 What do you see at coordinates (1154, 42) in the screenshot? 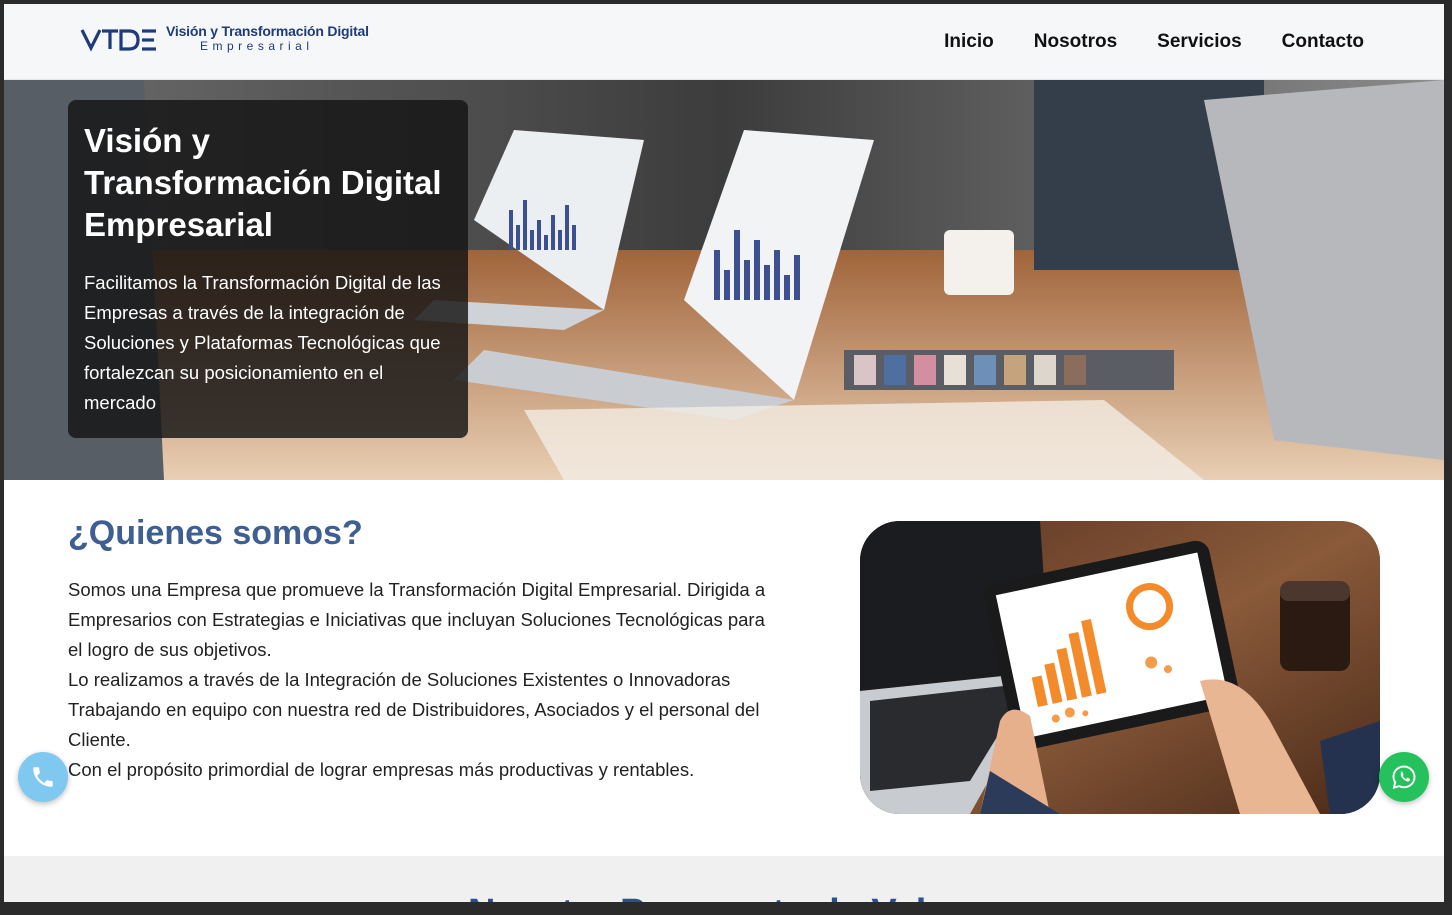
I see `main-nav: Inicio Nosotros Servicios Contacto` at bounding box center [1154, 42].